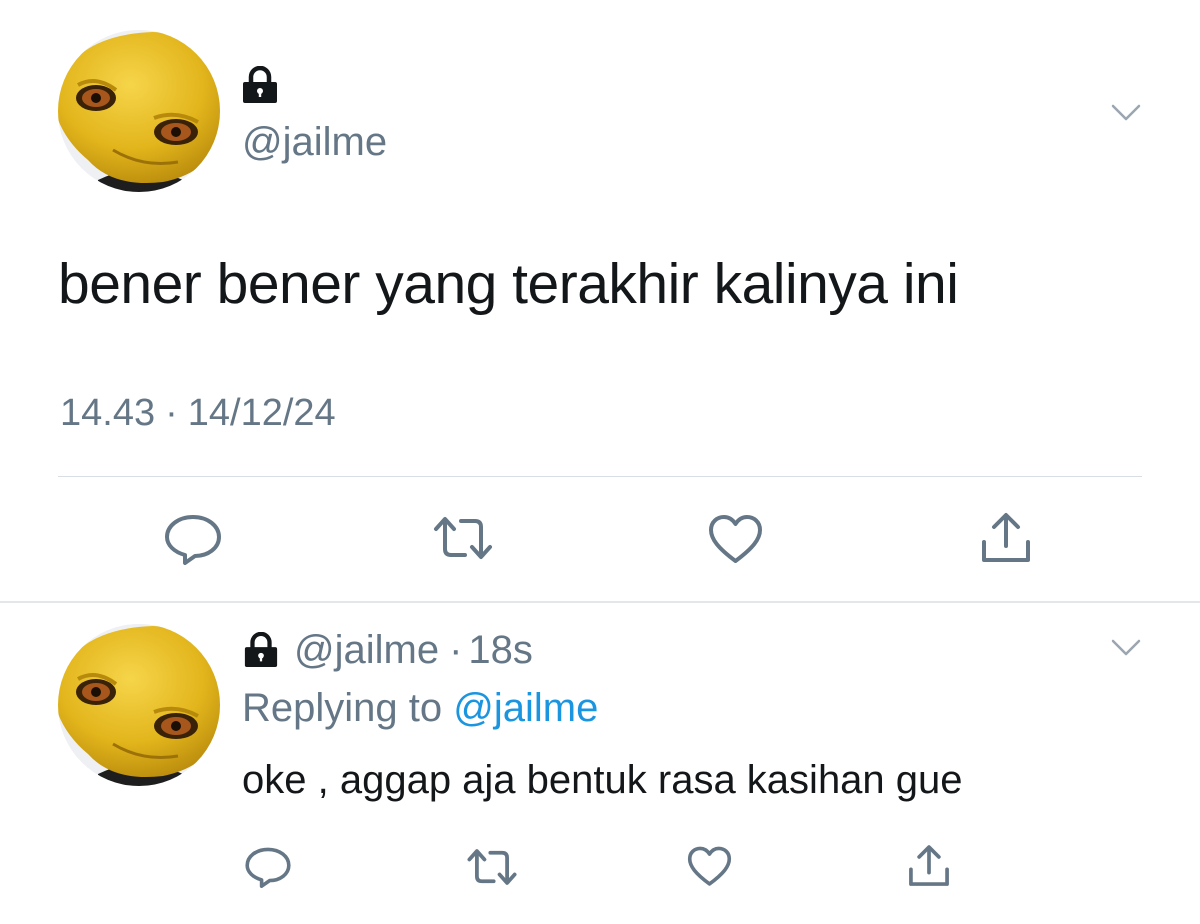 The height and width of the screenshot is (924, 1200). Describe the element at coordinates (602, 780) in the screenshot. I see `tweet-text: oke , aggap aja bentuk rasa kasihan gue` at that location.